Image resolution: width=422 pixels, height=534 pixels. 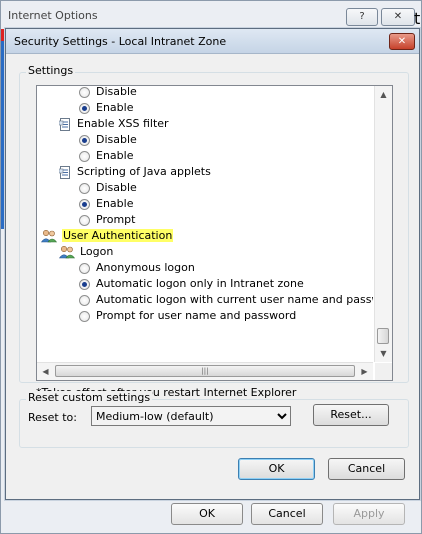 I want to click on radio-option: Anonymous logon, so click(x=137, y=268).